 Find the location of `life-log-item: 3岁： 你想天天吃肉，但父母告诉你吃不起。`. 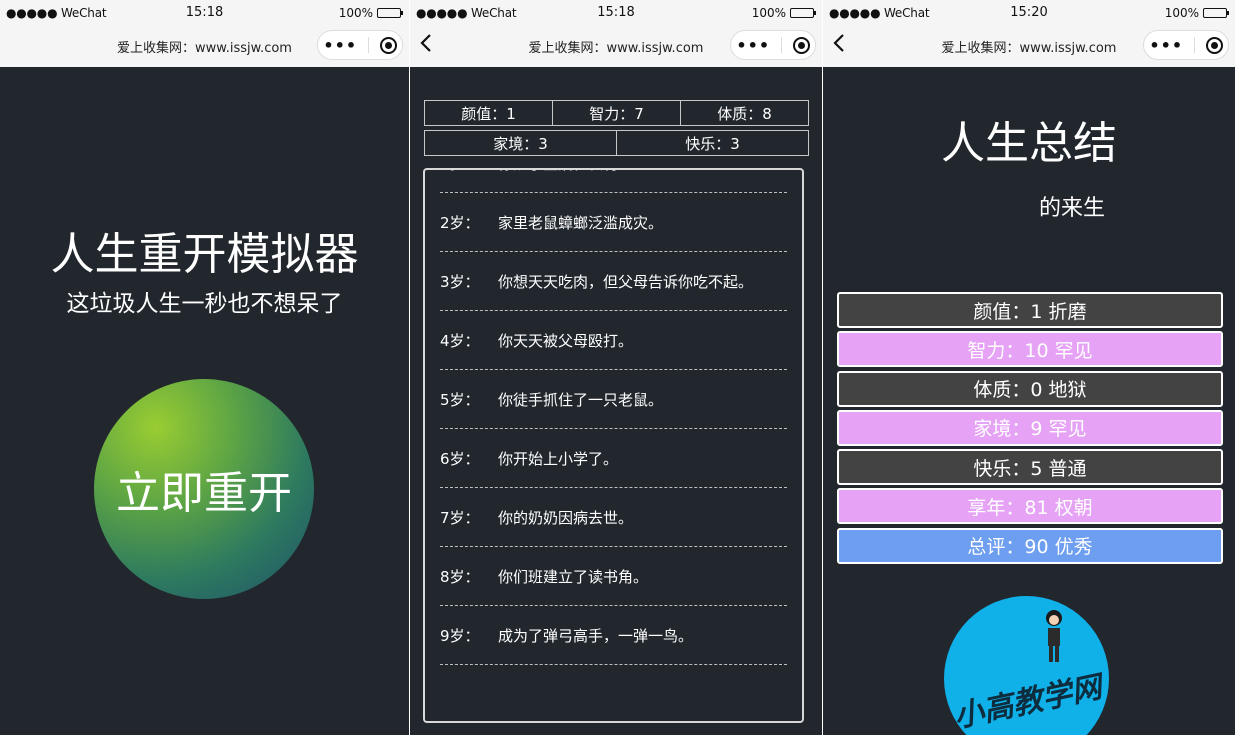

life-log-item: 3岁： 你想天天吃肉，但父母告诉你吃不起。 is located at coordinates (613, 281).